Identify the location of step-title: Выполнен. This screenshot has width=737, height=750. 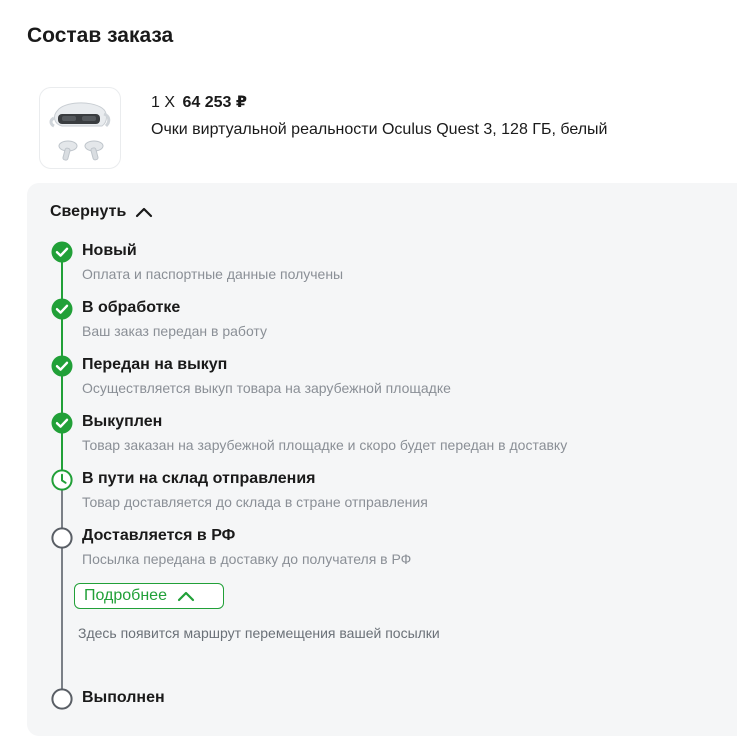
(123, 697).